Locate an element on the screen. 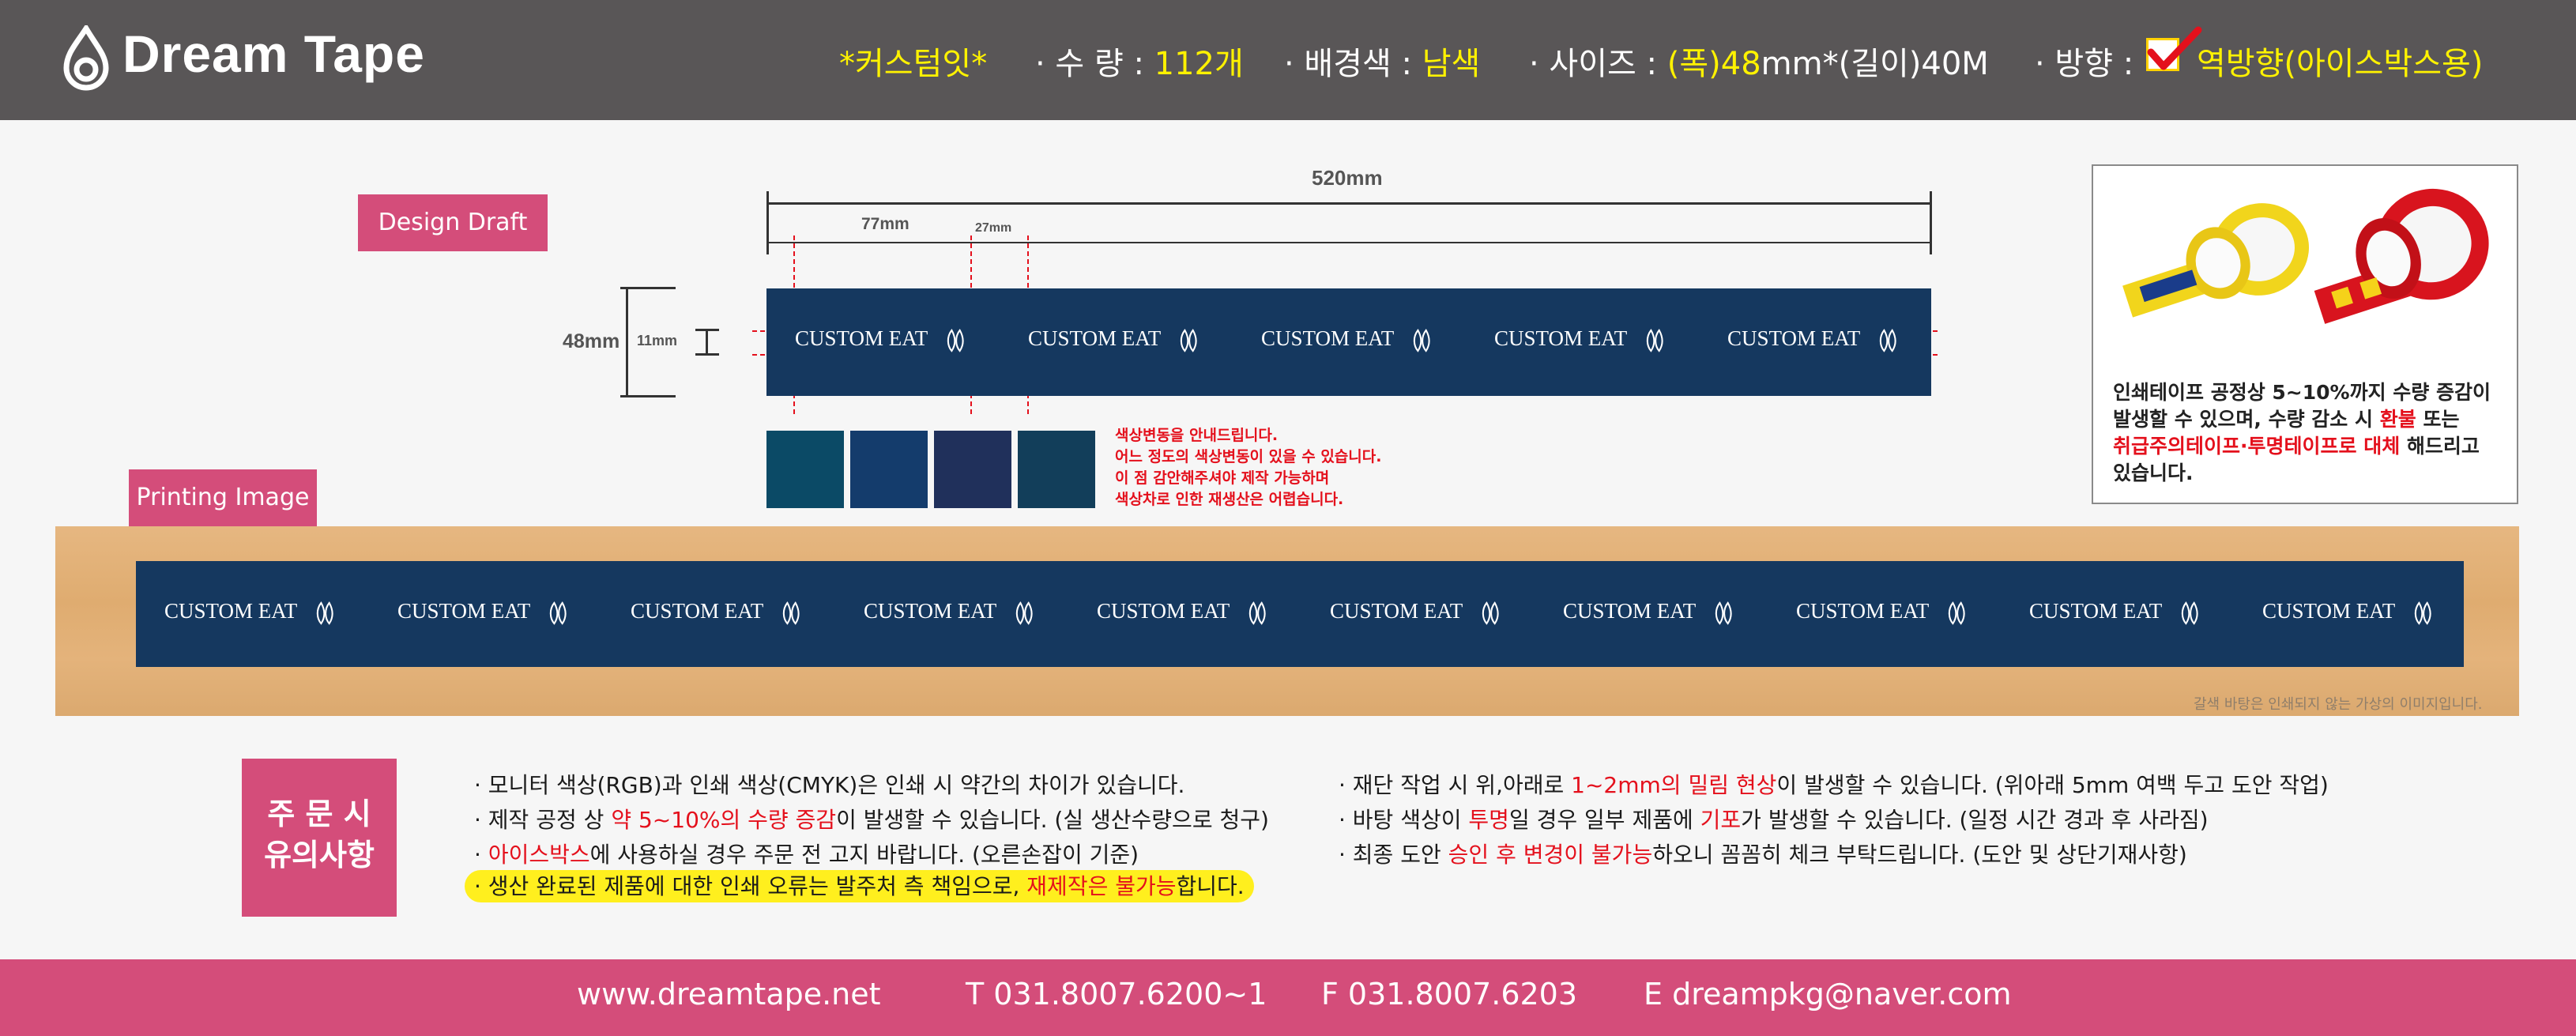 The width and height of the screenshot is (2576, 1036). note-emphasis: 투명 is located at coordinates (1488, 820).